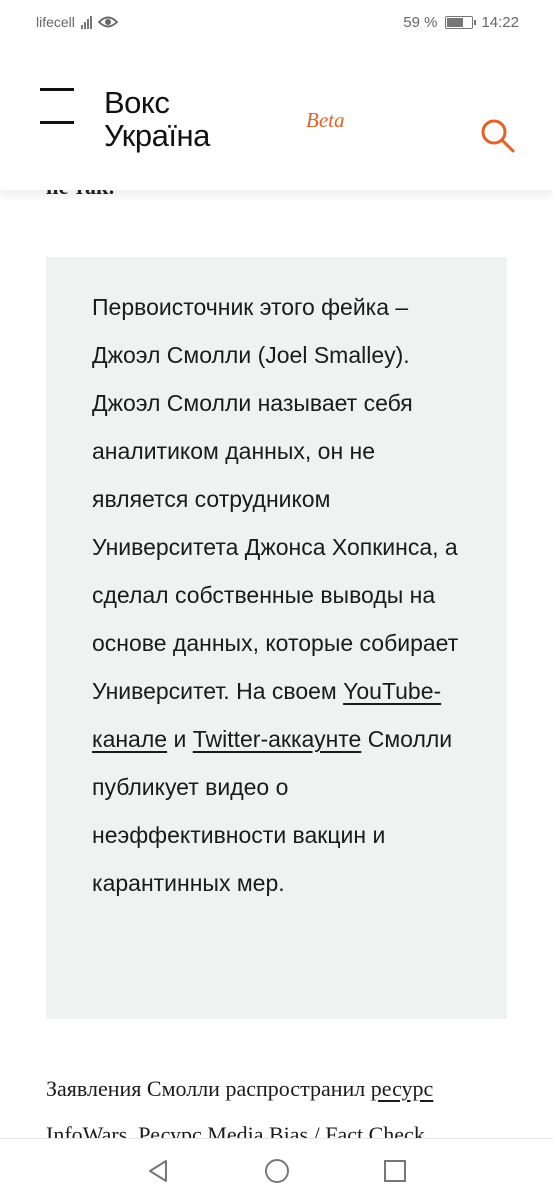  What do you see at coordinates (500, 22) in the screenshot?
I see `clock: 14:22` at bounding box center [500, 22].